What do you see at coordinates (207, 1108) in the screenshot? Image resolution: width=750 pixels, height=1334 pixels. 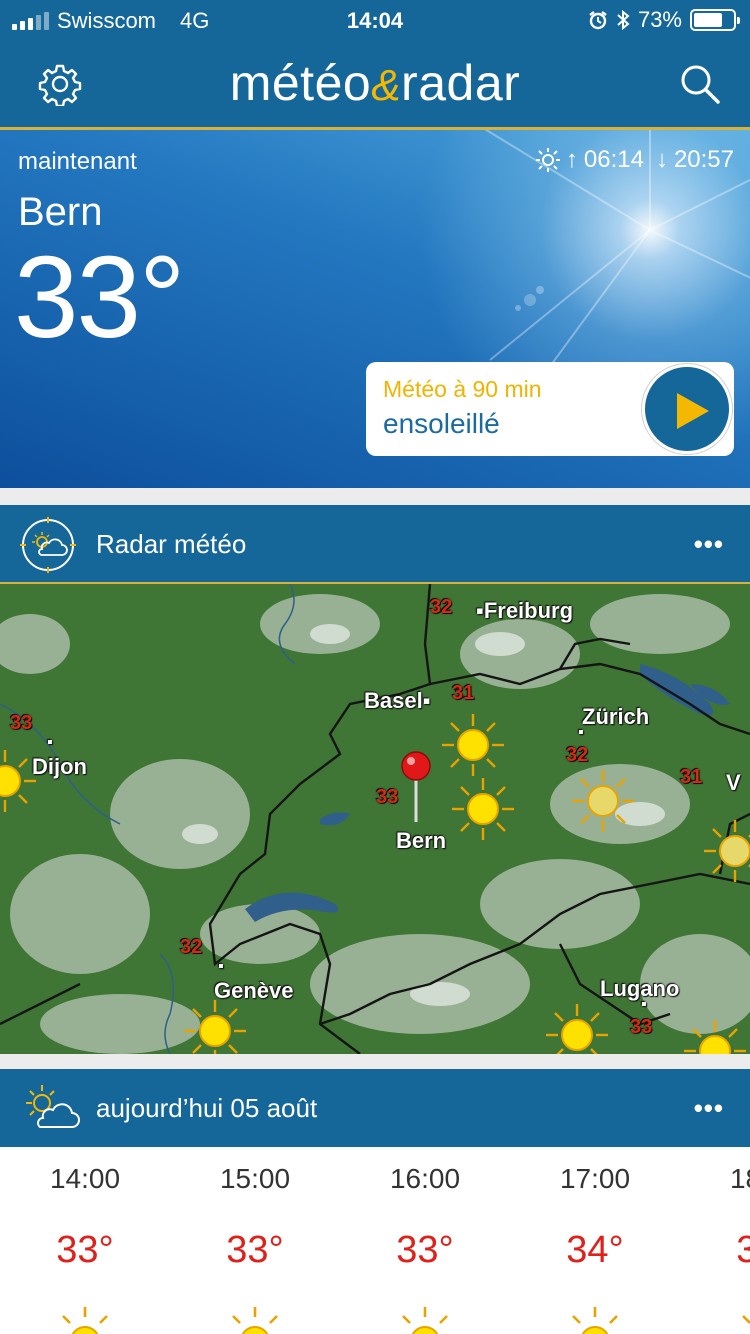 I see `today-section-title: aujourd’hui 05 août` at bounding box center [207, 1108].